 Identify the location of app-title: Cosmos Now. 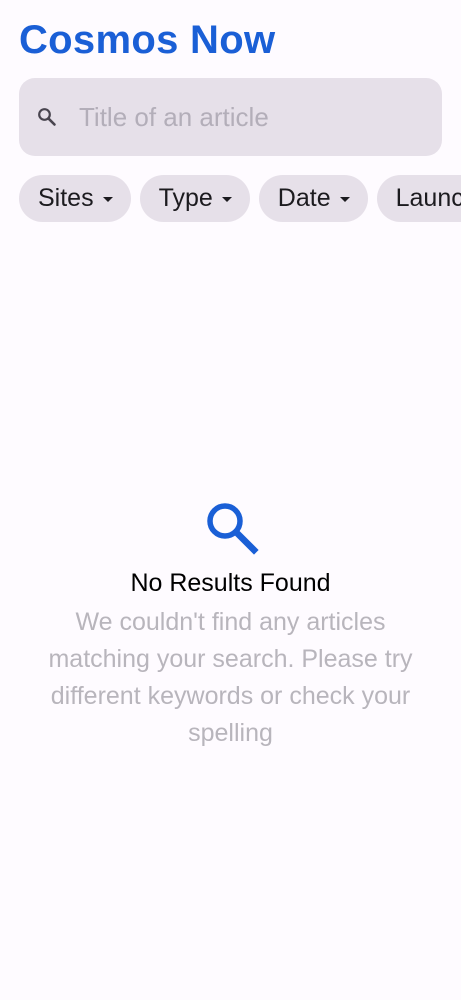
(147, 40).